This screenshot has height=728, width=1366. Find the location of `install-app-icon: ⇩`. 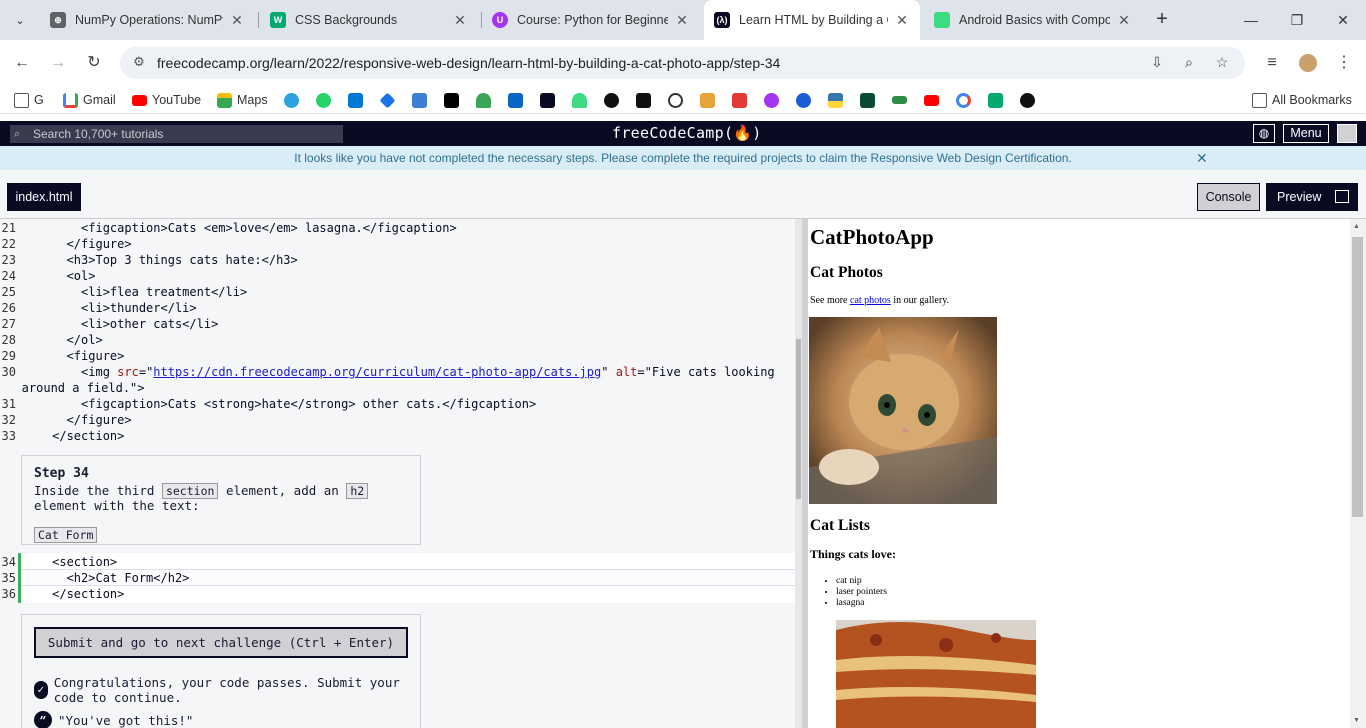

install-app-icon: ⇩ is located at coordinates (1157, 63).